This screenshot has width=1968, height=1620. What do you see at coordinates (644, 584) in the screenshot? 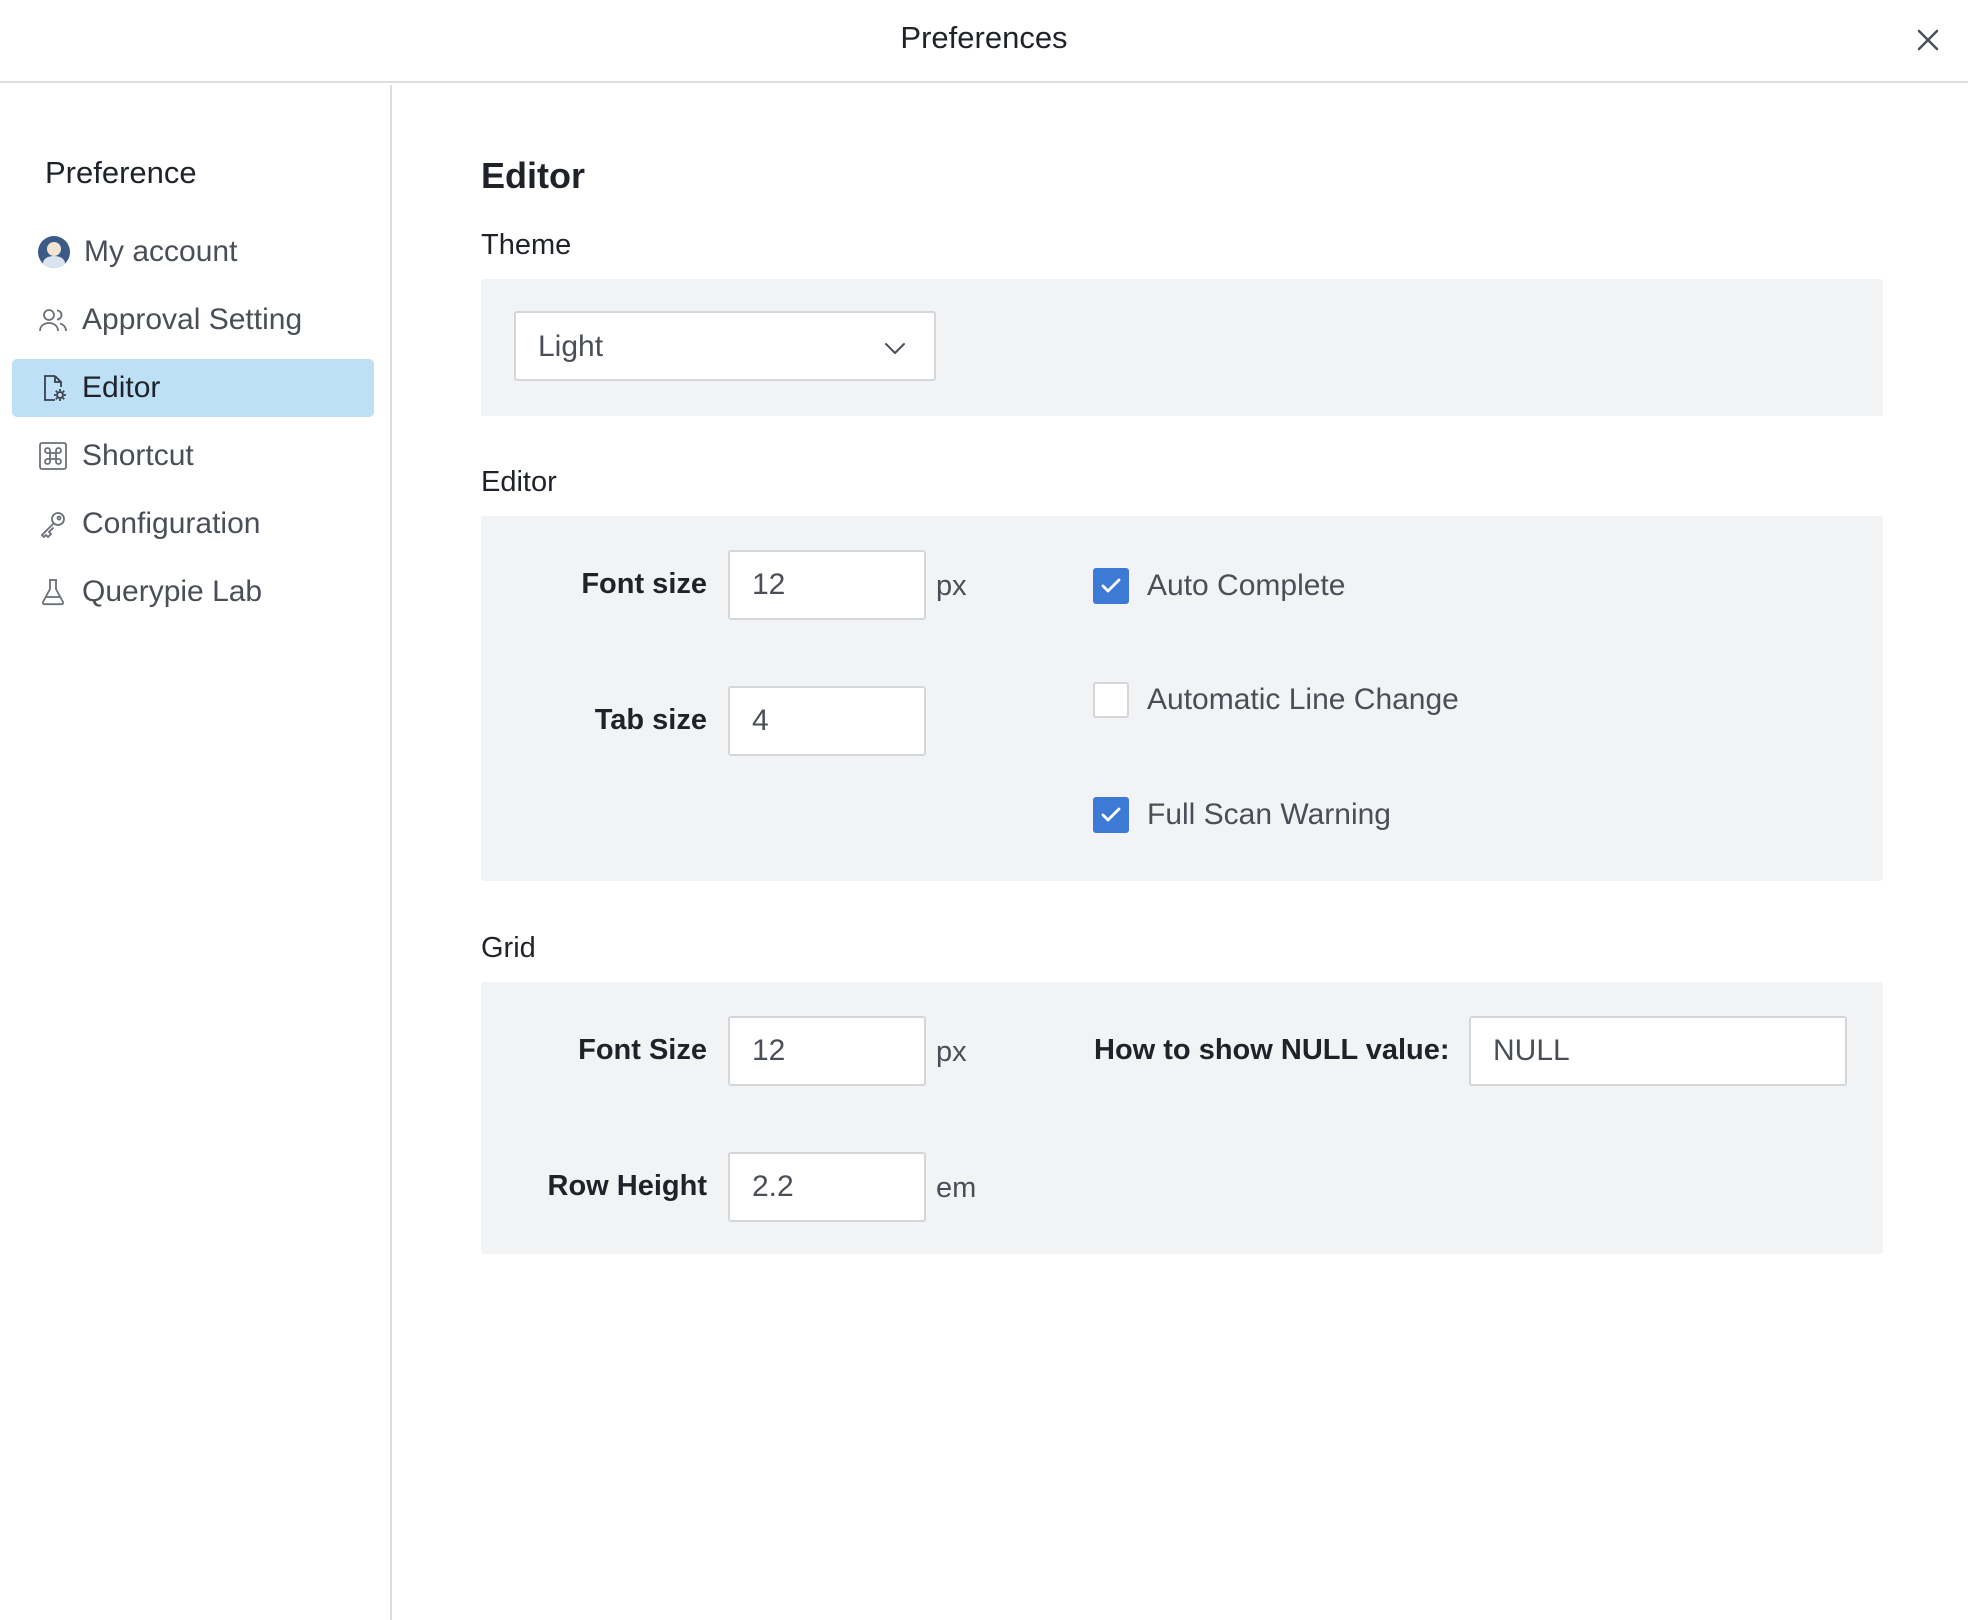
I see `editor-font-size-label: Font size` at bounding box center [644, 584].